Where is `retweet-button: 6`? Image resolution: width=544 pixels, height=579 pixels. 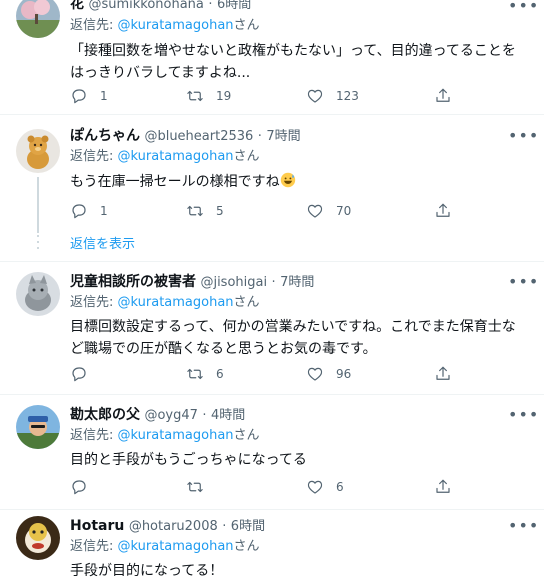 retweet-button: 6 is located at coordinates (205, 374).